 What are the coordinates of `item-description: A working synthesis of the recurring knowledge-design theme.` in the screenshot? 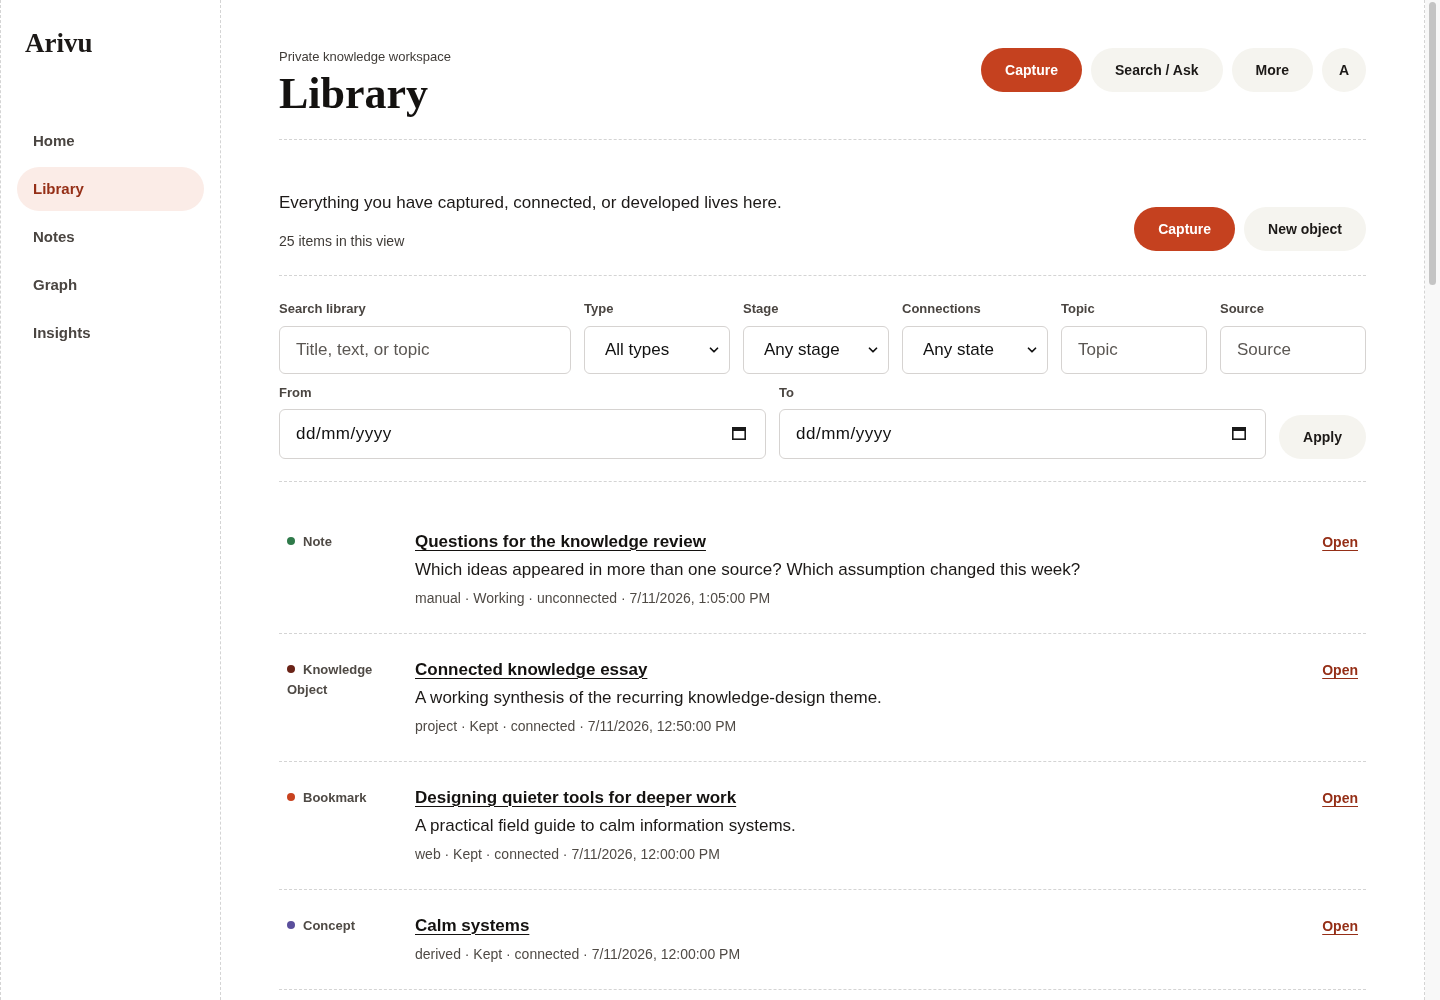 It's located at (648, 698).